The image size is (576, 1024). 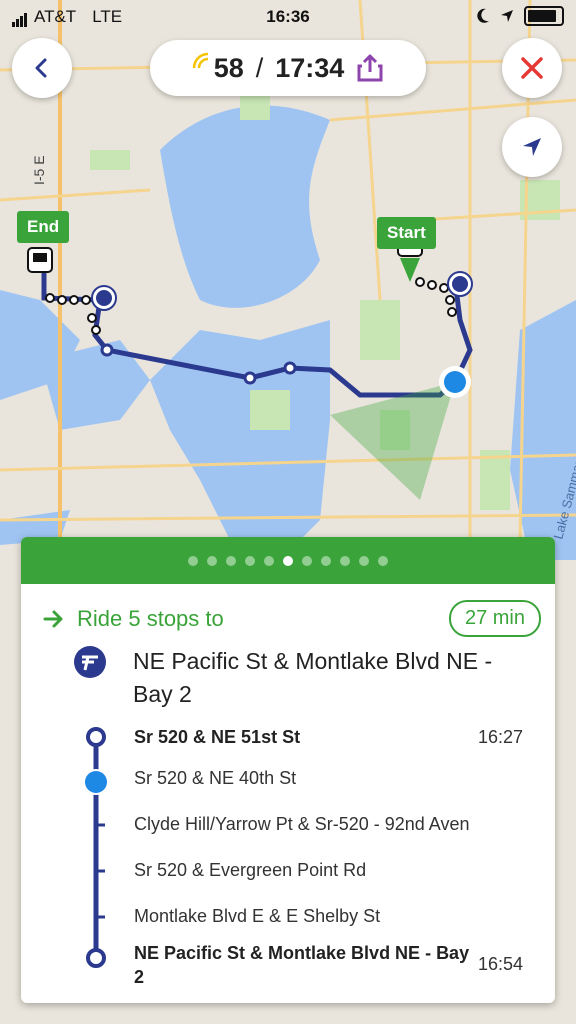 I want to click on stop-item: NE Pacific St & Montlake Blvd NE - Bay 2, so click(x=304, y=965).